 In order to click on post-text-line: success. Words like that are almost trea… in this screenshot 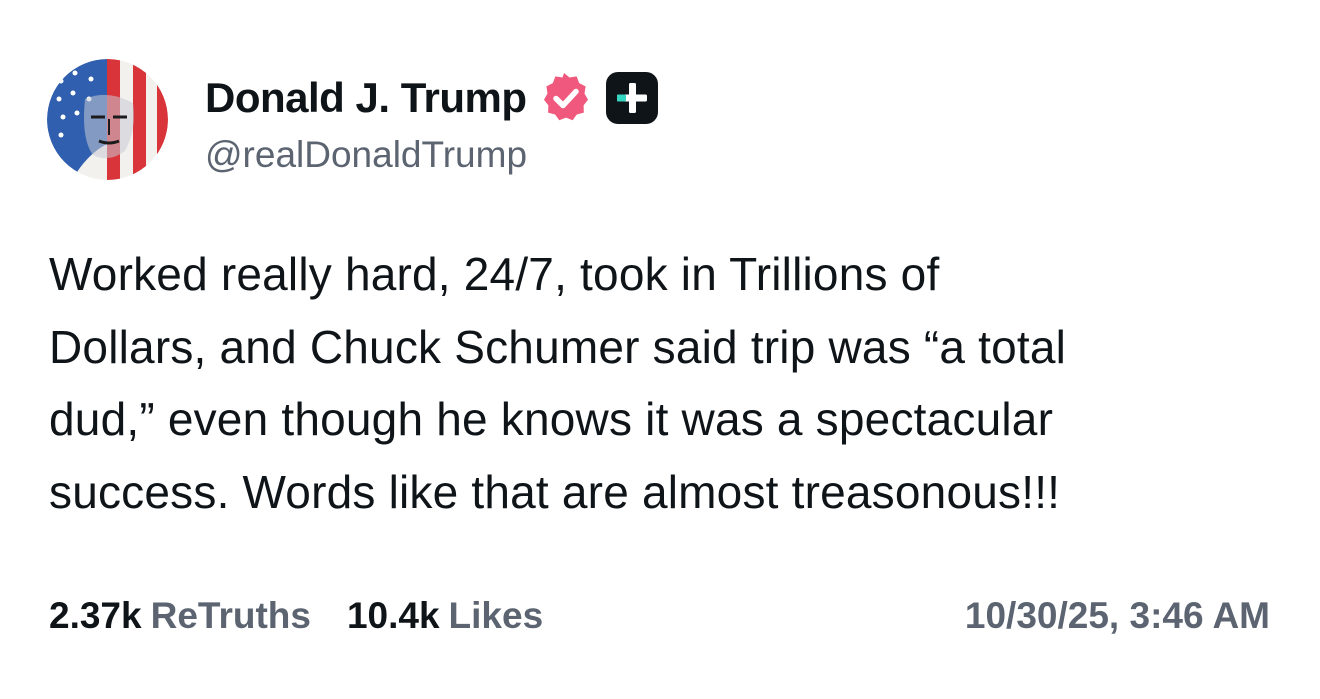, I will do `click(555, 491)`.